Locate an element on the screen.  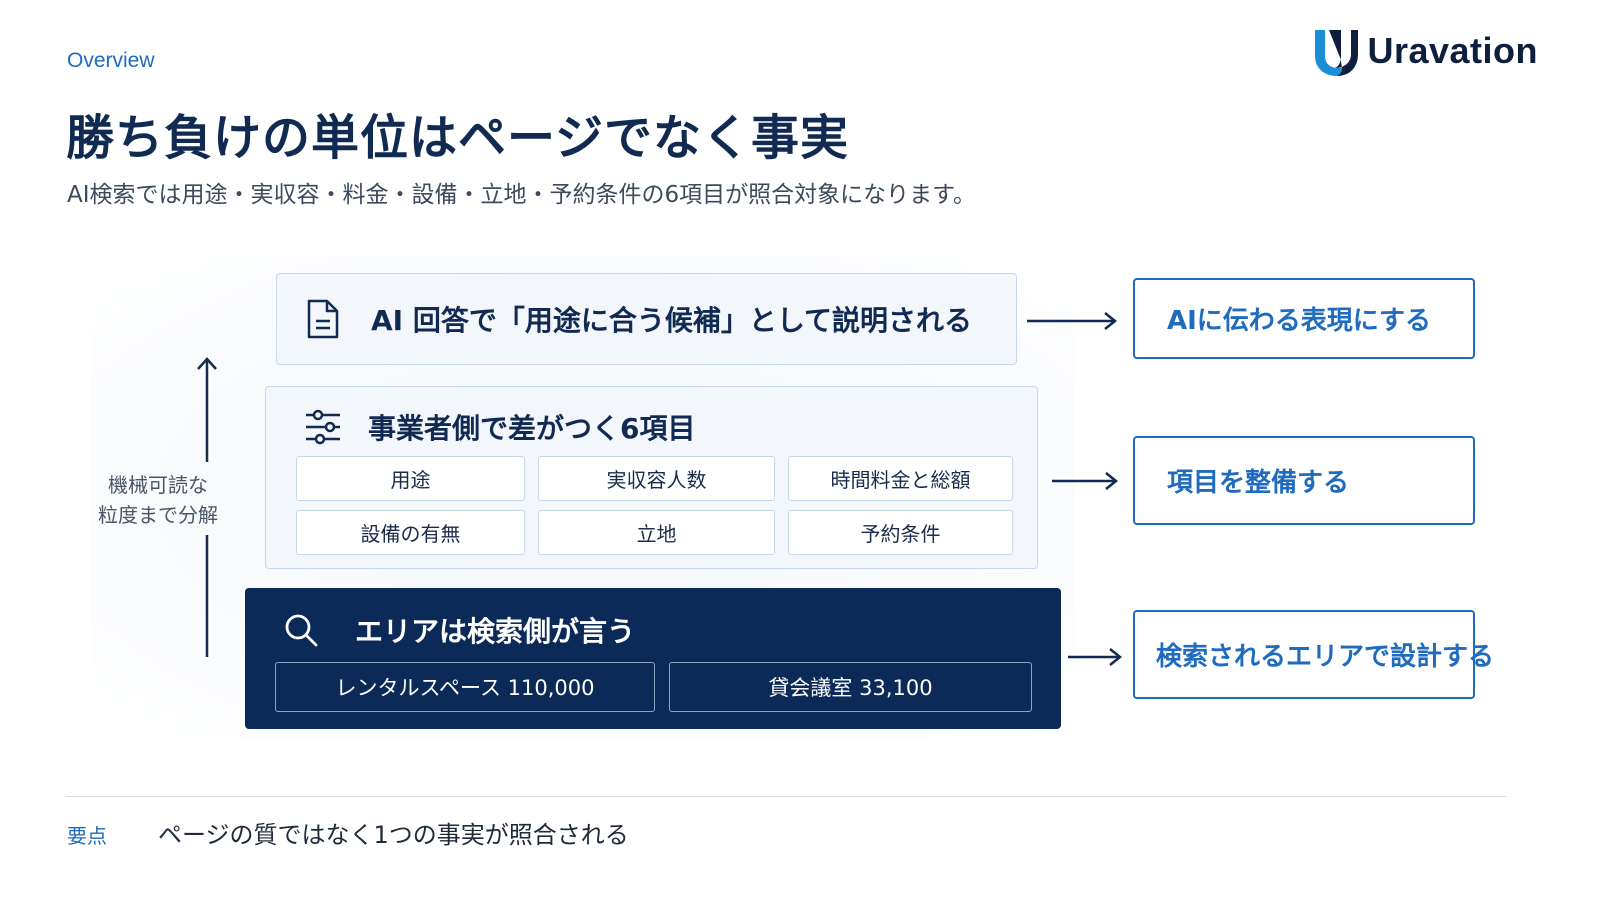
keyword-chip-meeting-room: 貸会議室 33,100 is located at coordinates (850, 687).